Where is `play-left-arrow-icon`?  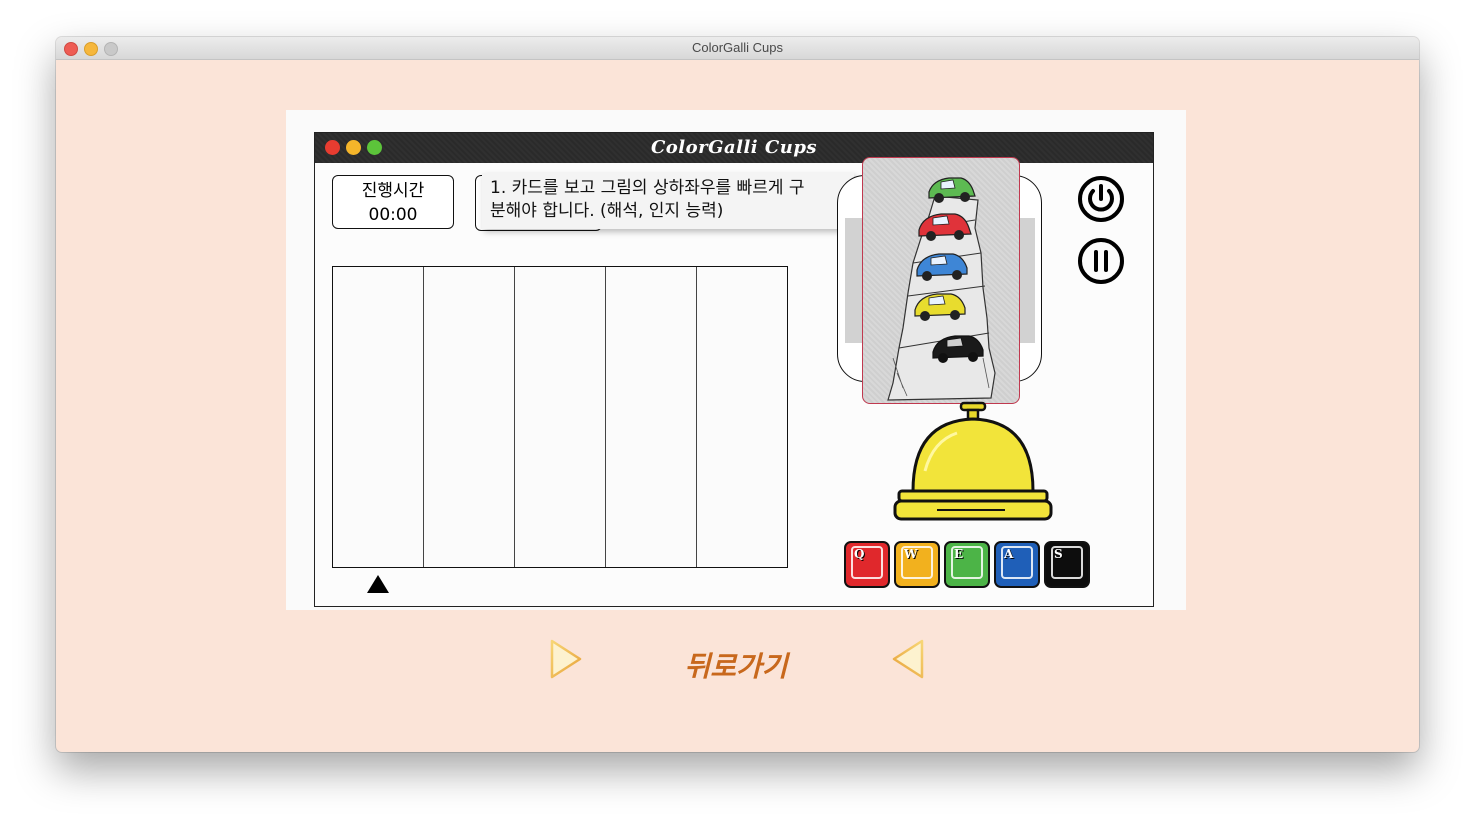 play-left-arrow-icon is located at coordinates (908, 659).